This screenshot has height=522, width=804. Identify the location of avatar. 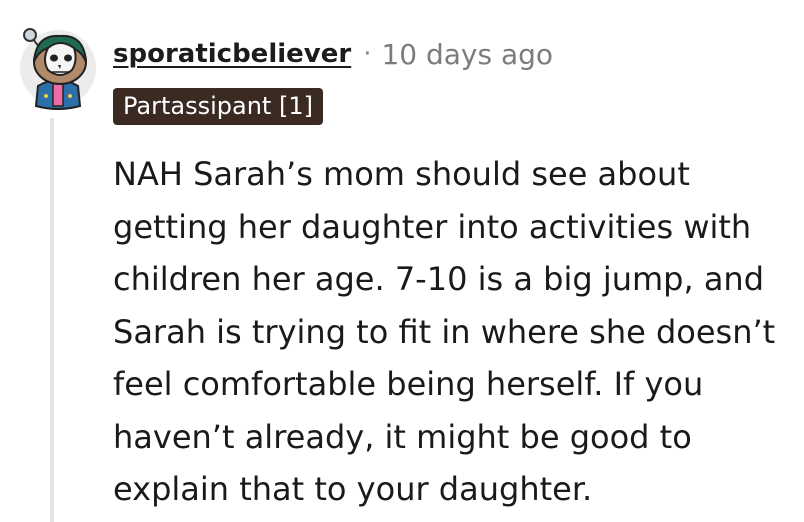
(58, 63).